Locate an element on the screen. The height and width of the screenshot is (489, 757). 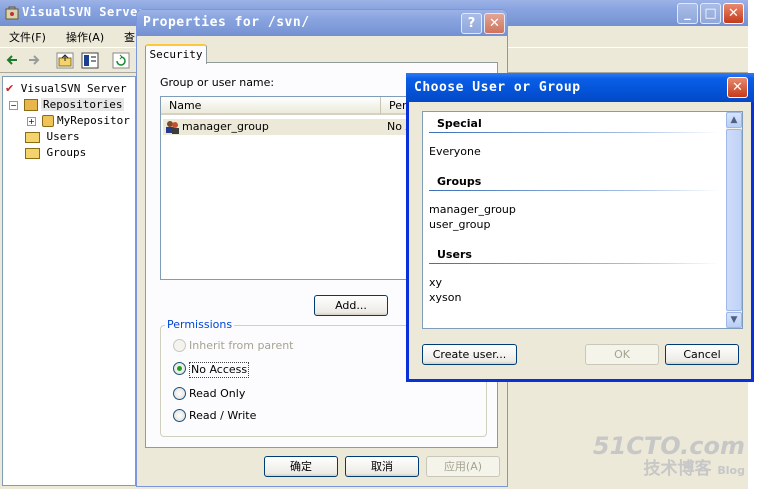
scroll-down-icon: ▼ is located at coordinates (734, 320).